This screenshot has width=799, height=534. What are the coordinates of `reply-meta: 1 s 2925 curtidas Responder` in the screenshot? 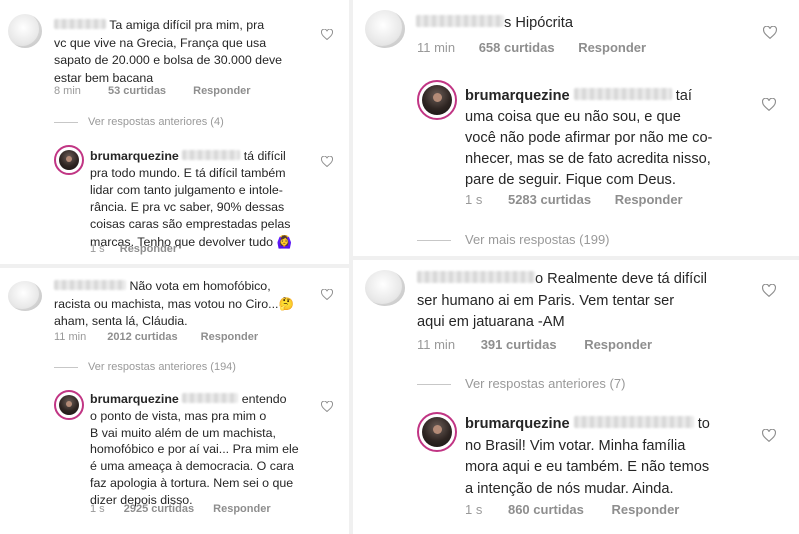 It's located at (192, 509).